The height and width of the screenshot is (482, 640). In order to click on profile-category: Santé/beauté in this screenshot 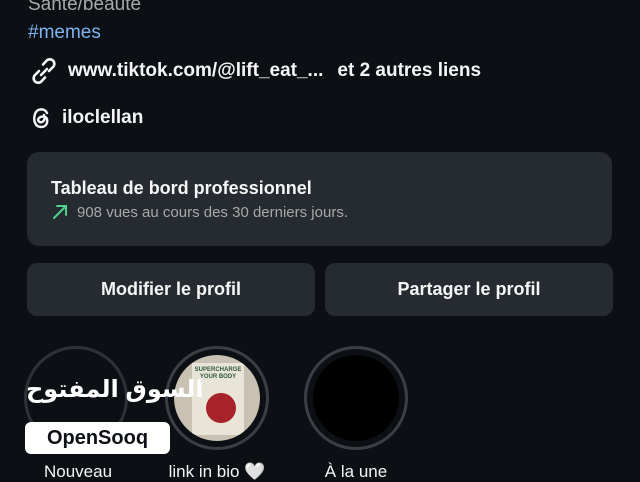, I will do `click(85, 7)`.